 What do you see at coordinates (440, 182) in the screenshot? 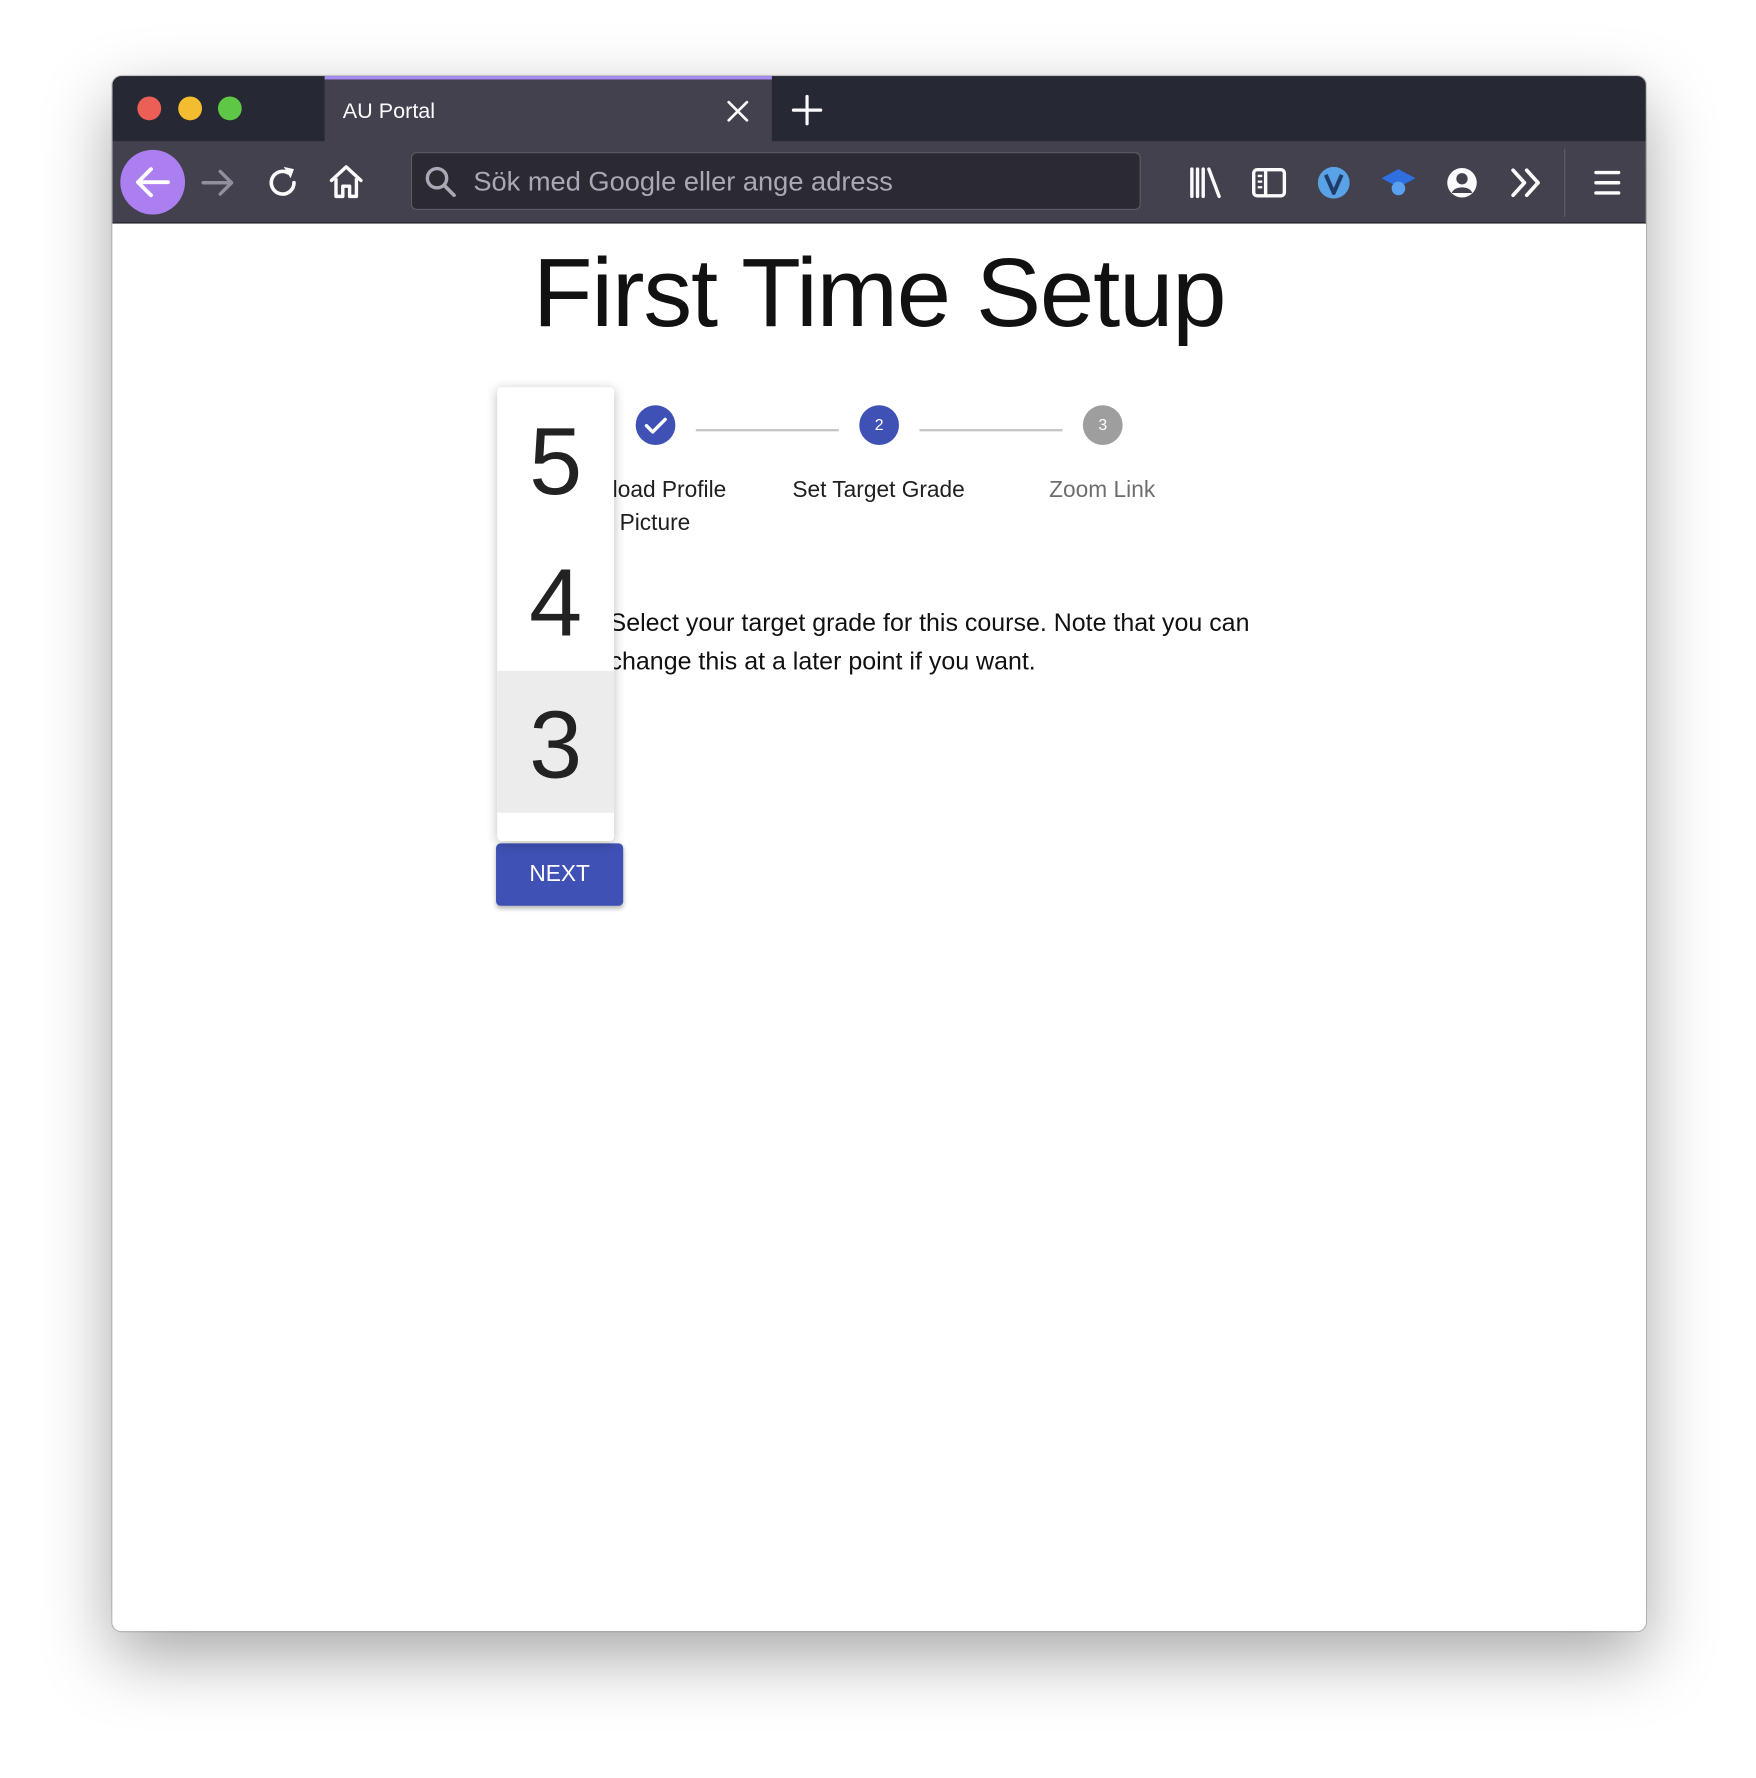
I see `search-icon` at bounding box center [440, 182].